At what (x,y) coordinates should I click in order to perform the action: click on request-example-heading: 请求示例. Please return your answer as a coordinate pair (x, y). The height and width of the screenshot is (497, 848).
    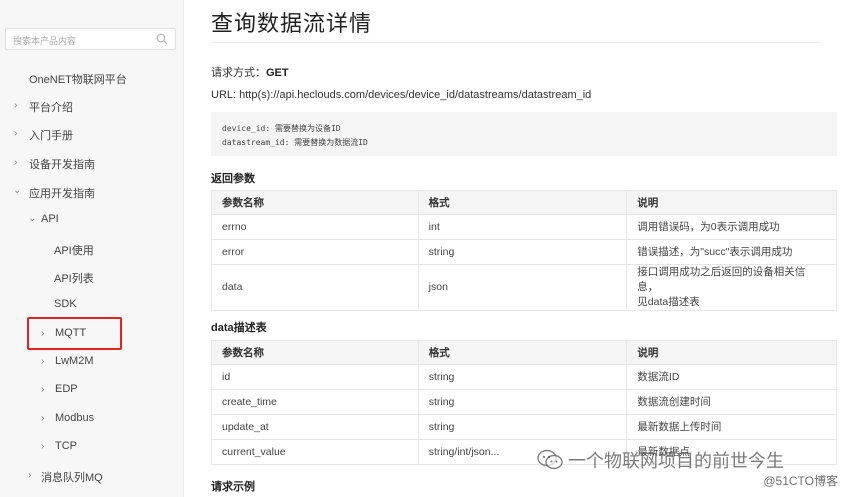
    Looking at the image, I should click on (233, 487).